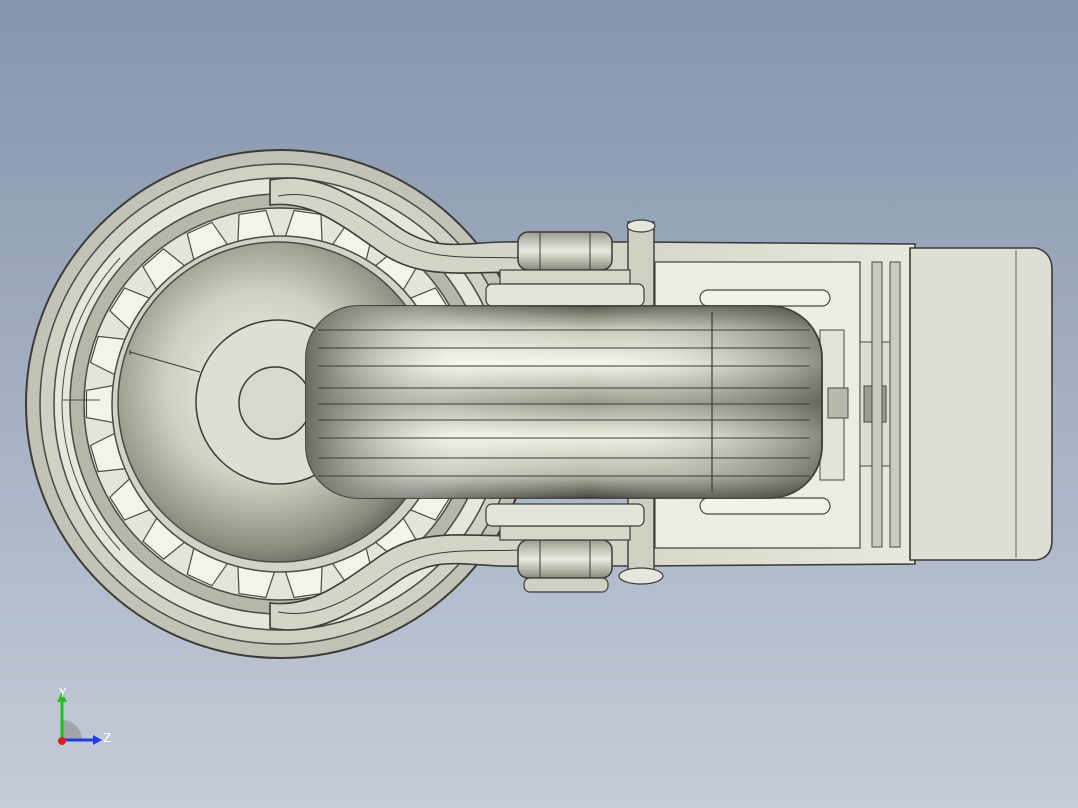 This screenshot has height=808, width=1078. Describe the element at coordinates (981, 404) in the screenshot. I see `mounting-plate` at that location.